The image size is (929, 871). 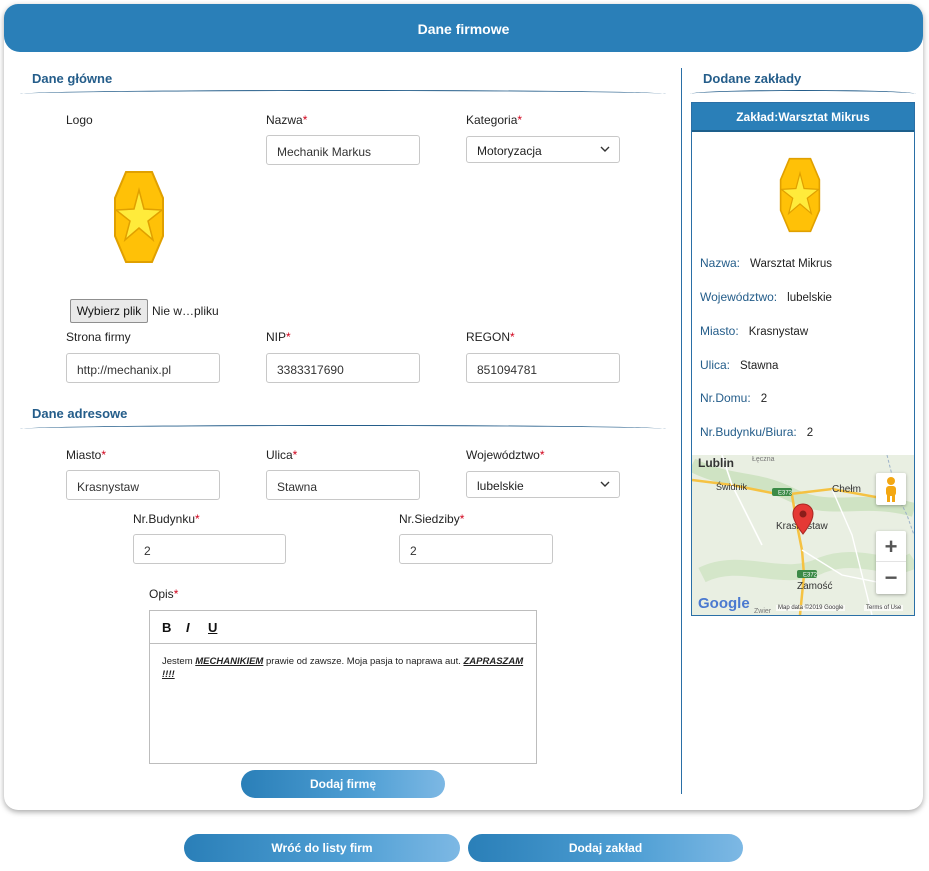 What do you see at coordinates (490, 337) in the screenshot?
I see `regon-label: REGON*` at bounding box center [490, 337].